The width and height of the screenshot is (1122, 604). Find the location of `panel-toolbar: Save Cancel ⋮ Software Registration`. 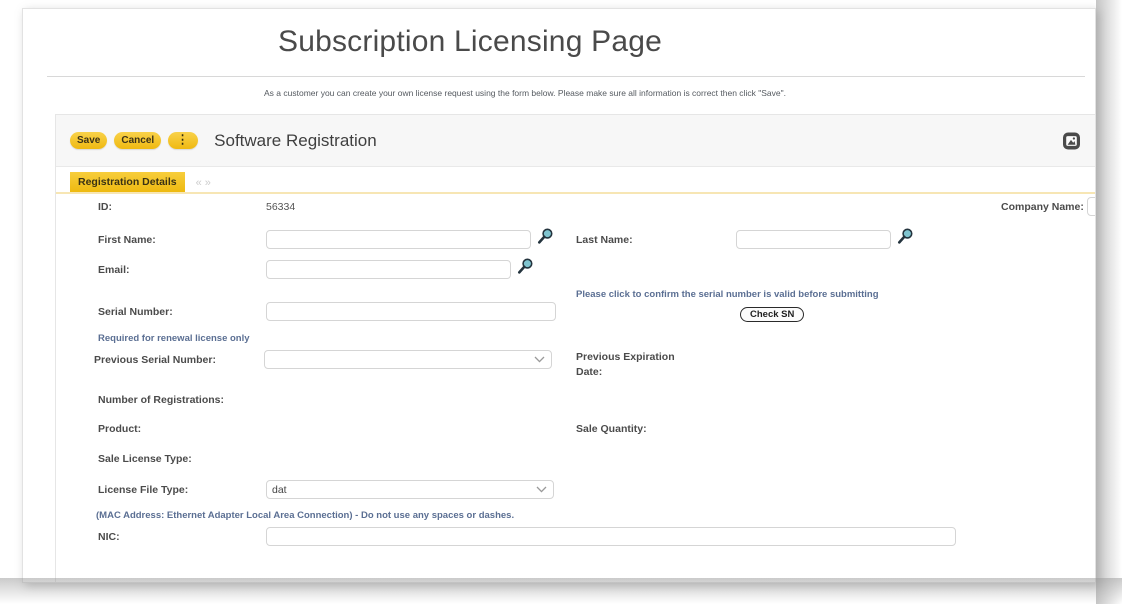

panel-toolbar: Save Cancel ⋮ Software Registration is located at coordinates (575, 141).